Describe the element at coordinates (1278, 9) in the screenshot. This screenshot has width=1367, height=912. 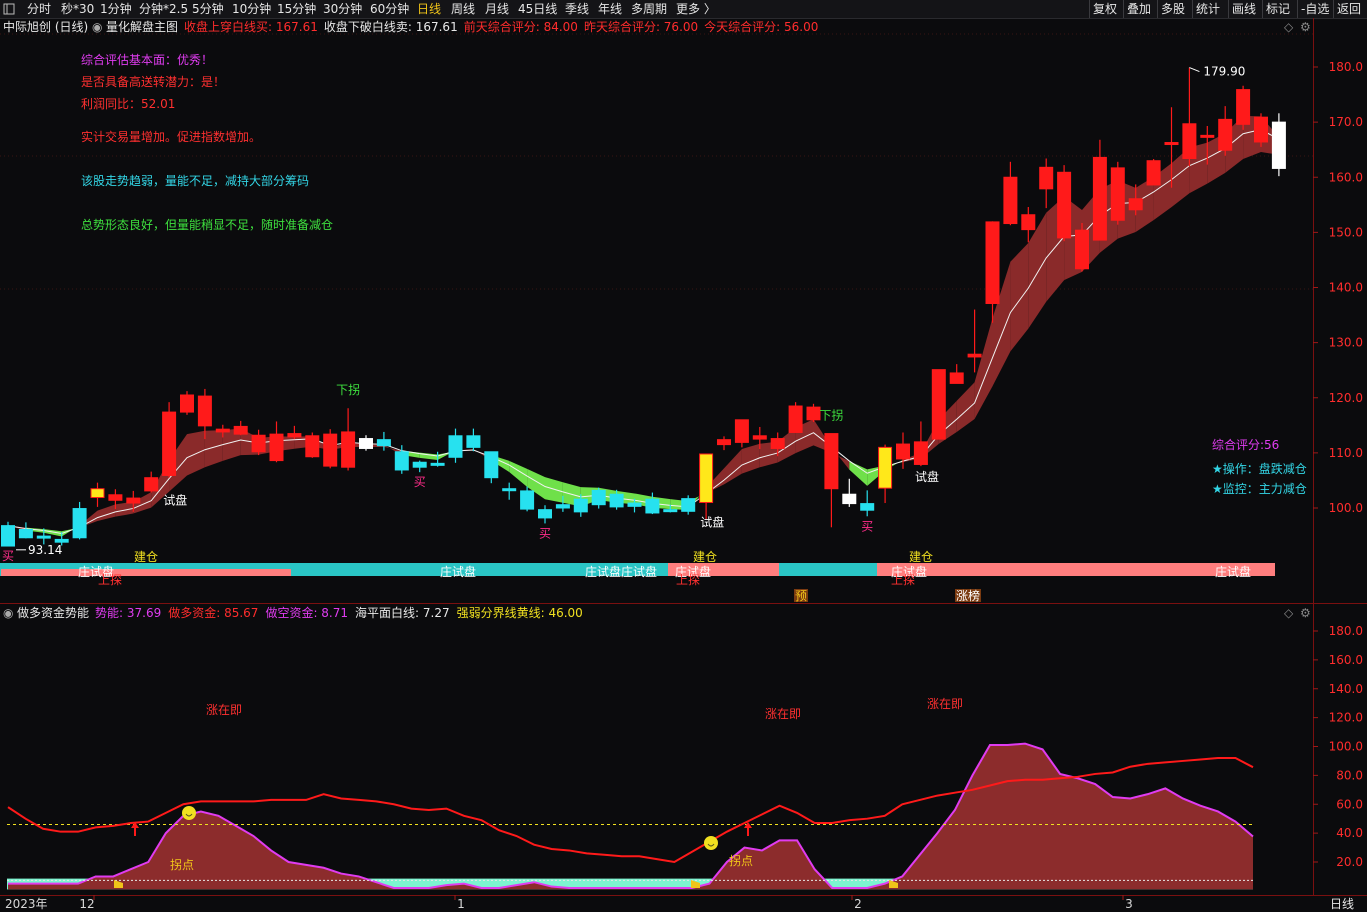
I see `toolbar-btn-5: 标记` at that location.